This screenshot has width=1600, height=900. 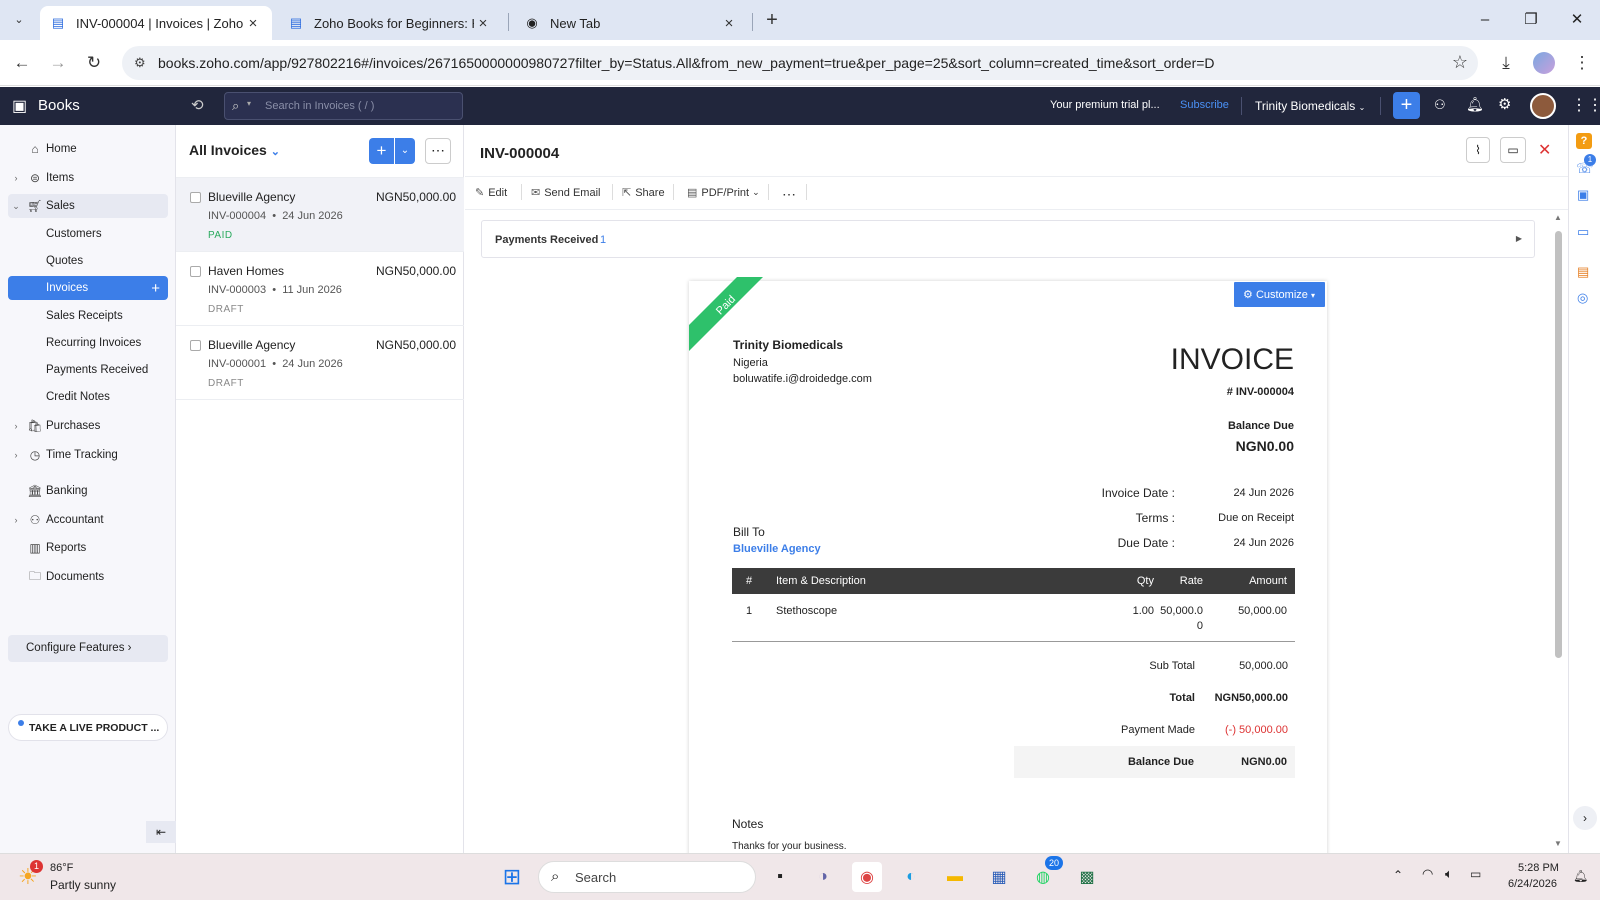 I want to click on bookmark-star-icon: ☆, so click(x=1460, y=62).